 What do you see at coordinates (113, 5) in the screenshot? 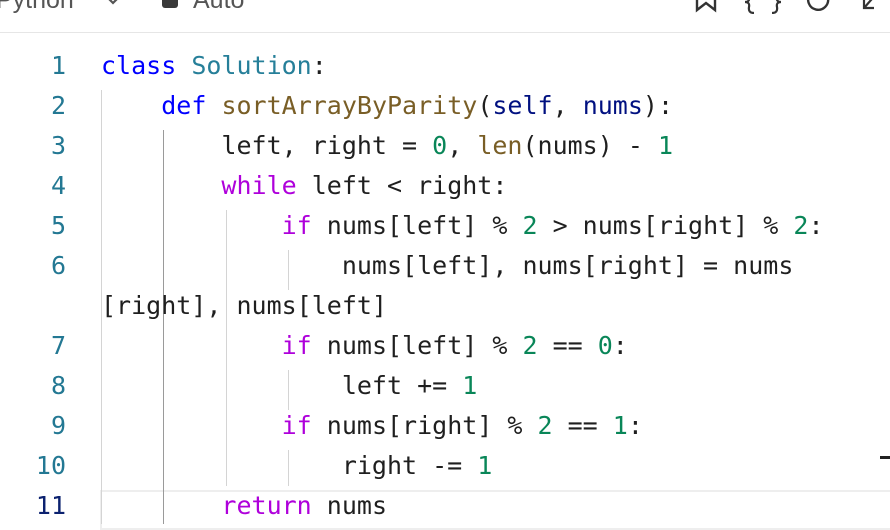
I see `chevron-down-icon` at bounding box center [113, 5].